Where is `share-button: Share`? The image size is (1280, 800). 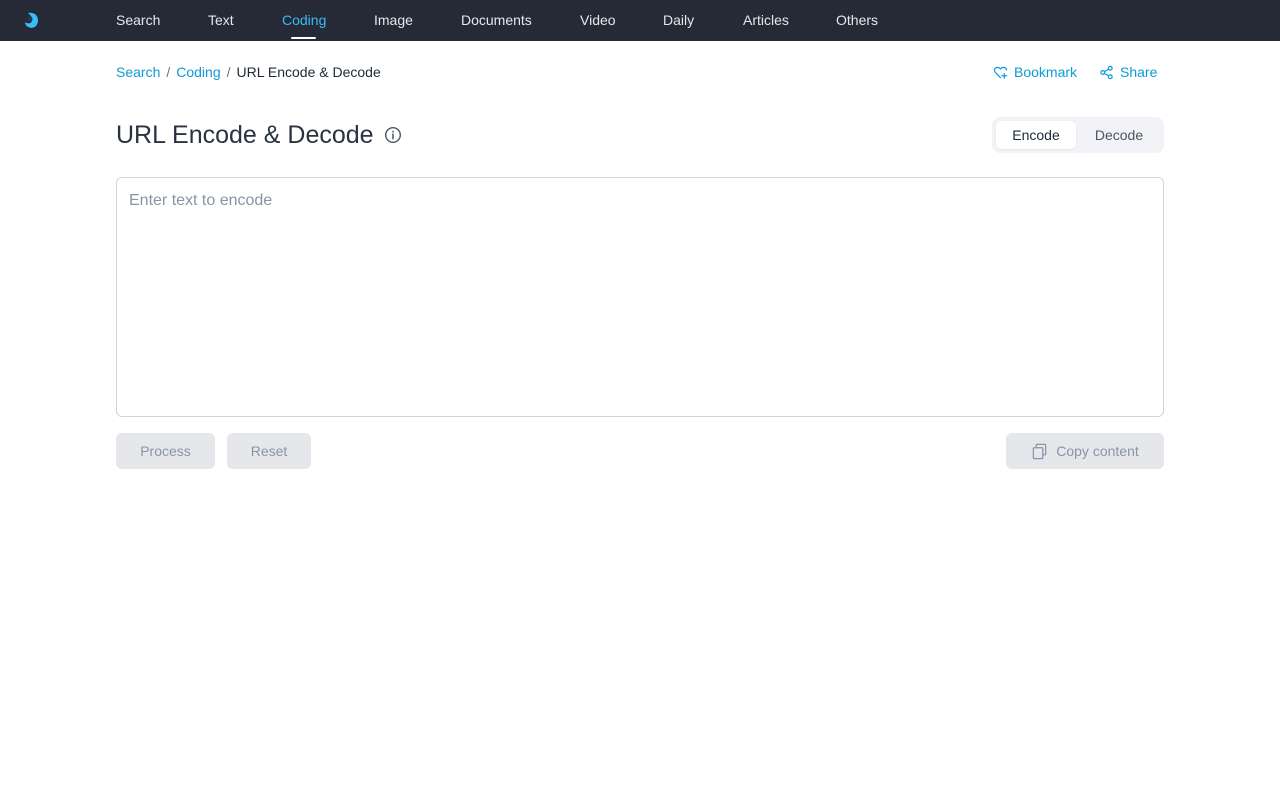 share-button: Share is located at coordinates (1128, 72).